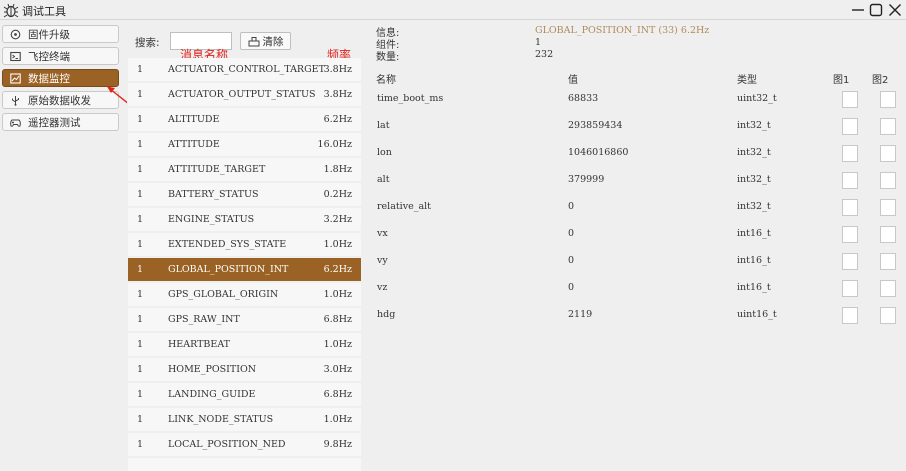  What do you see at coordinates (228, 269) in the screenshot?
I see `message-name: GLOBAL_POSITION_INT` at bounding box center [228, 269].